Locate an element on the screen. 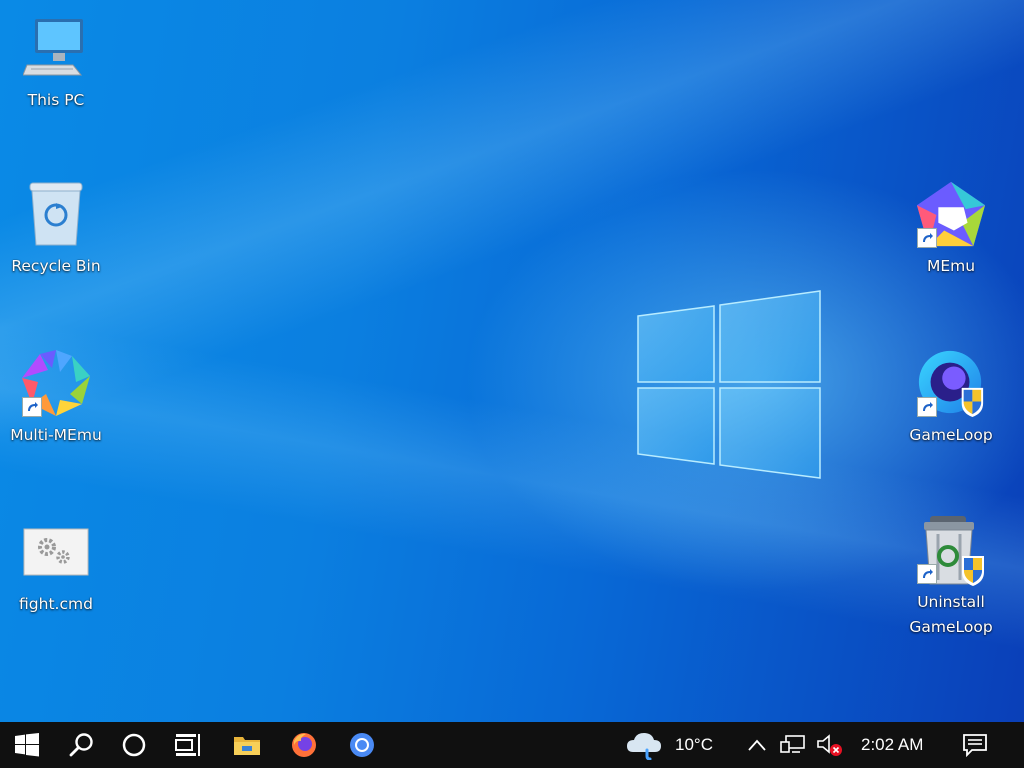 Image resolution: width=1024 pixels, height=768 pixels. weather-icon is located at coordinates (644, 746).